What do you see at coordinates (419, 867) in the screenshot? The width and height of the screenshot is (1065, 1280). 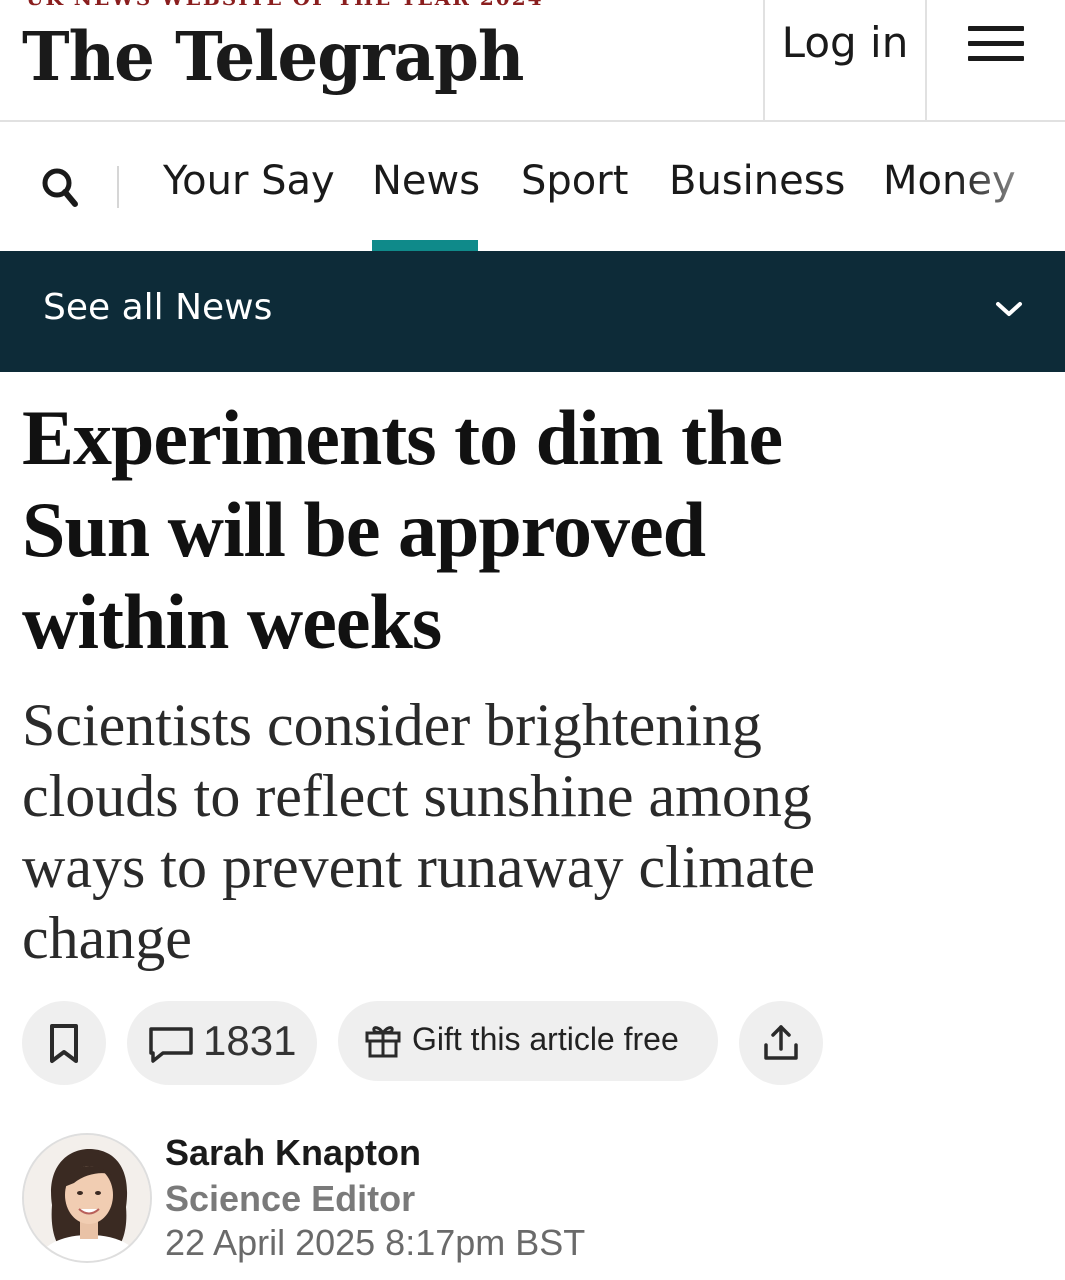 I see `standfirst-line: ways to prevent runaway climate` at bounding box center [419, 867].